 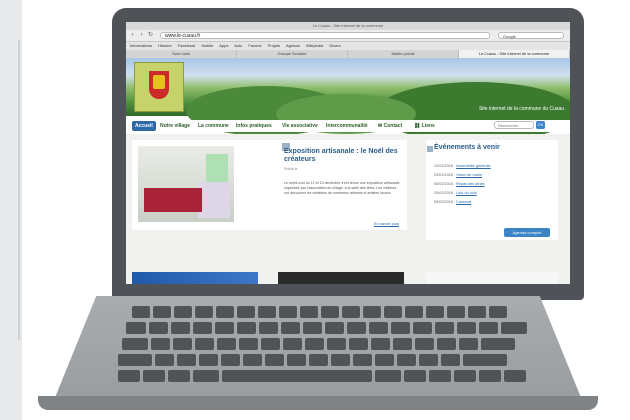 I want to click on bookmark-item: Facebook, so click(x=187, y=45).